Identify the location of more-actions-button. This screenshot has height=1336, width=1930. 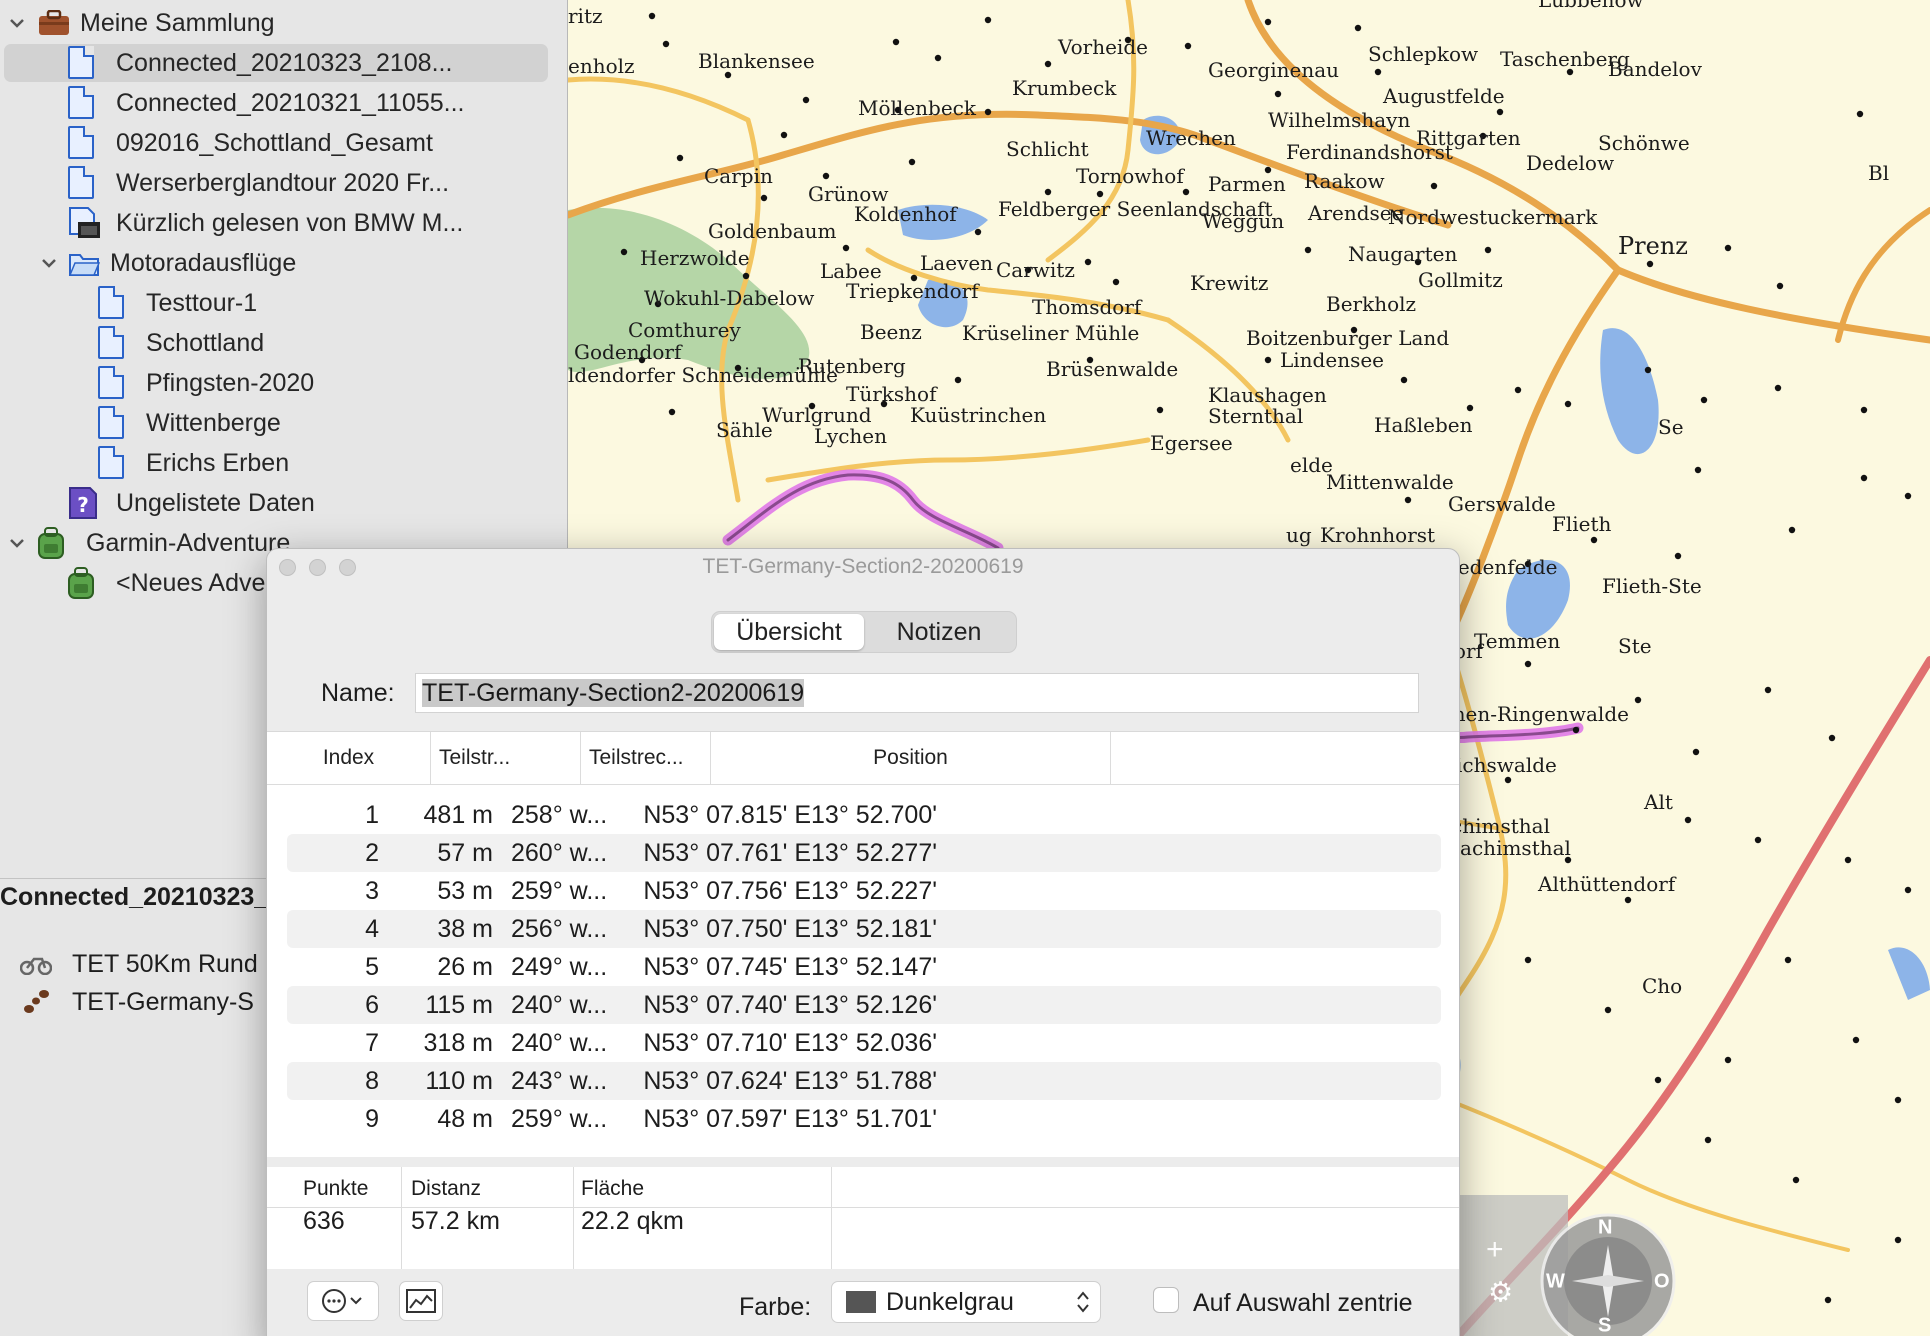
(343, 1301).